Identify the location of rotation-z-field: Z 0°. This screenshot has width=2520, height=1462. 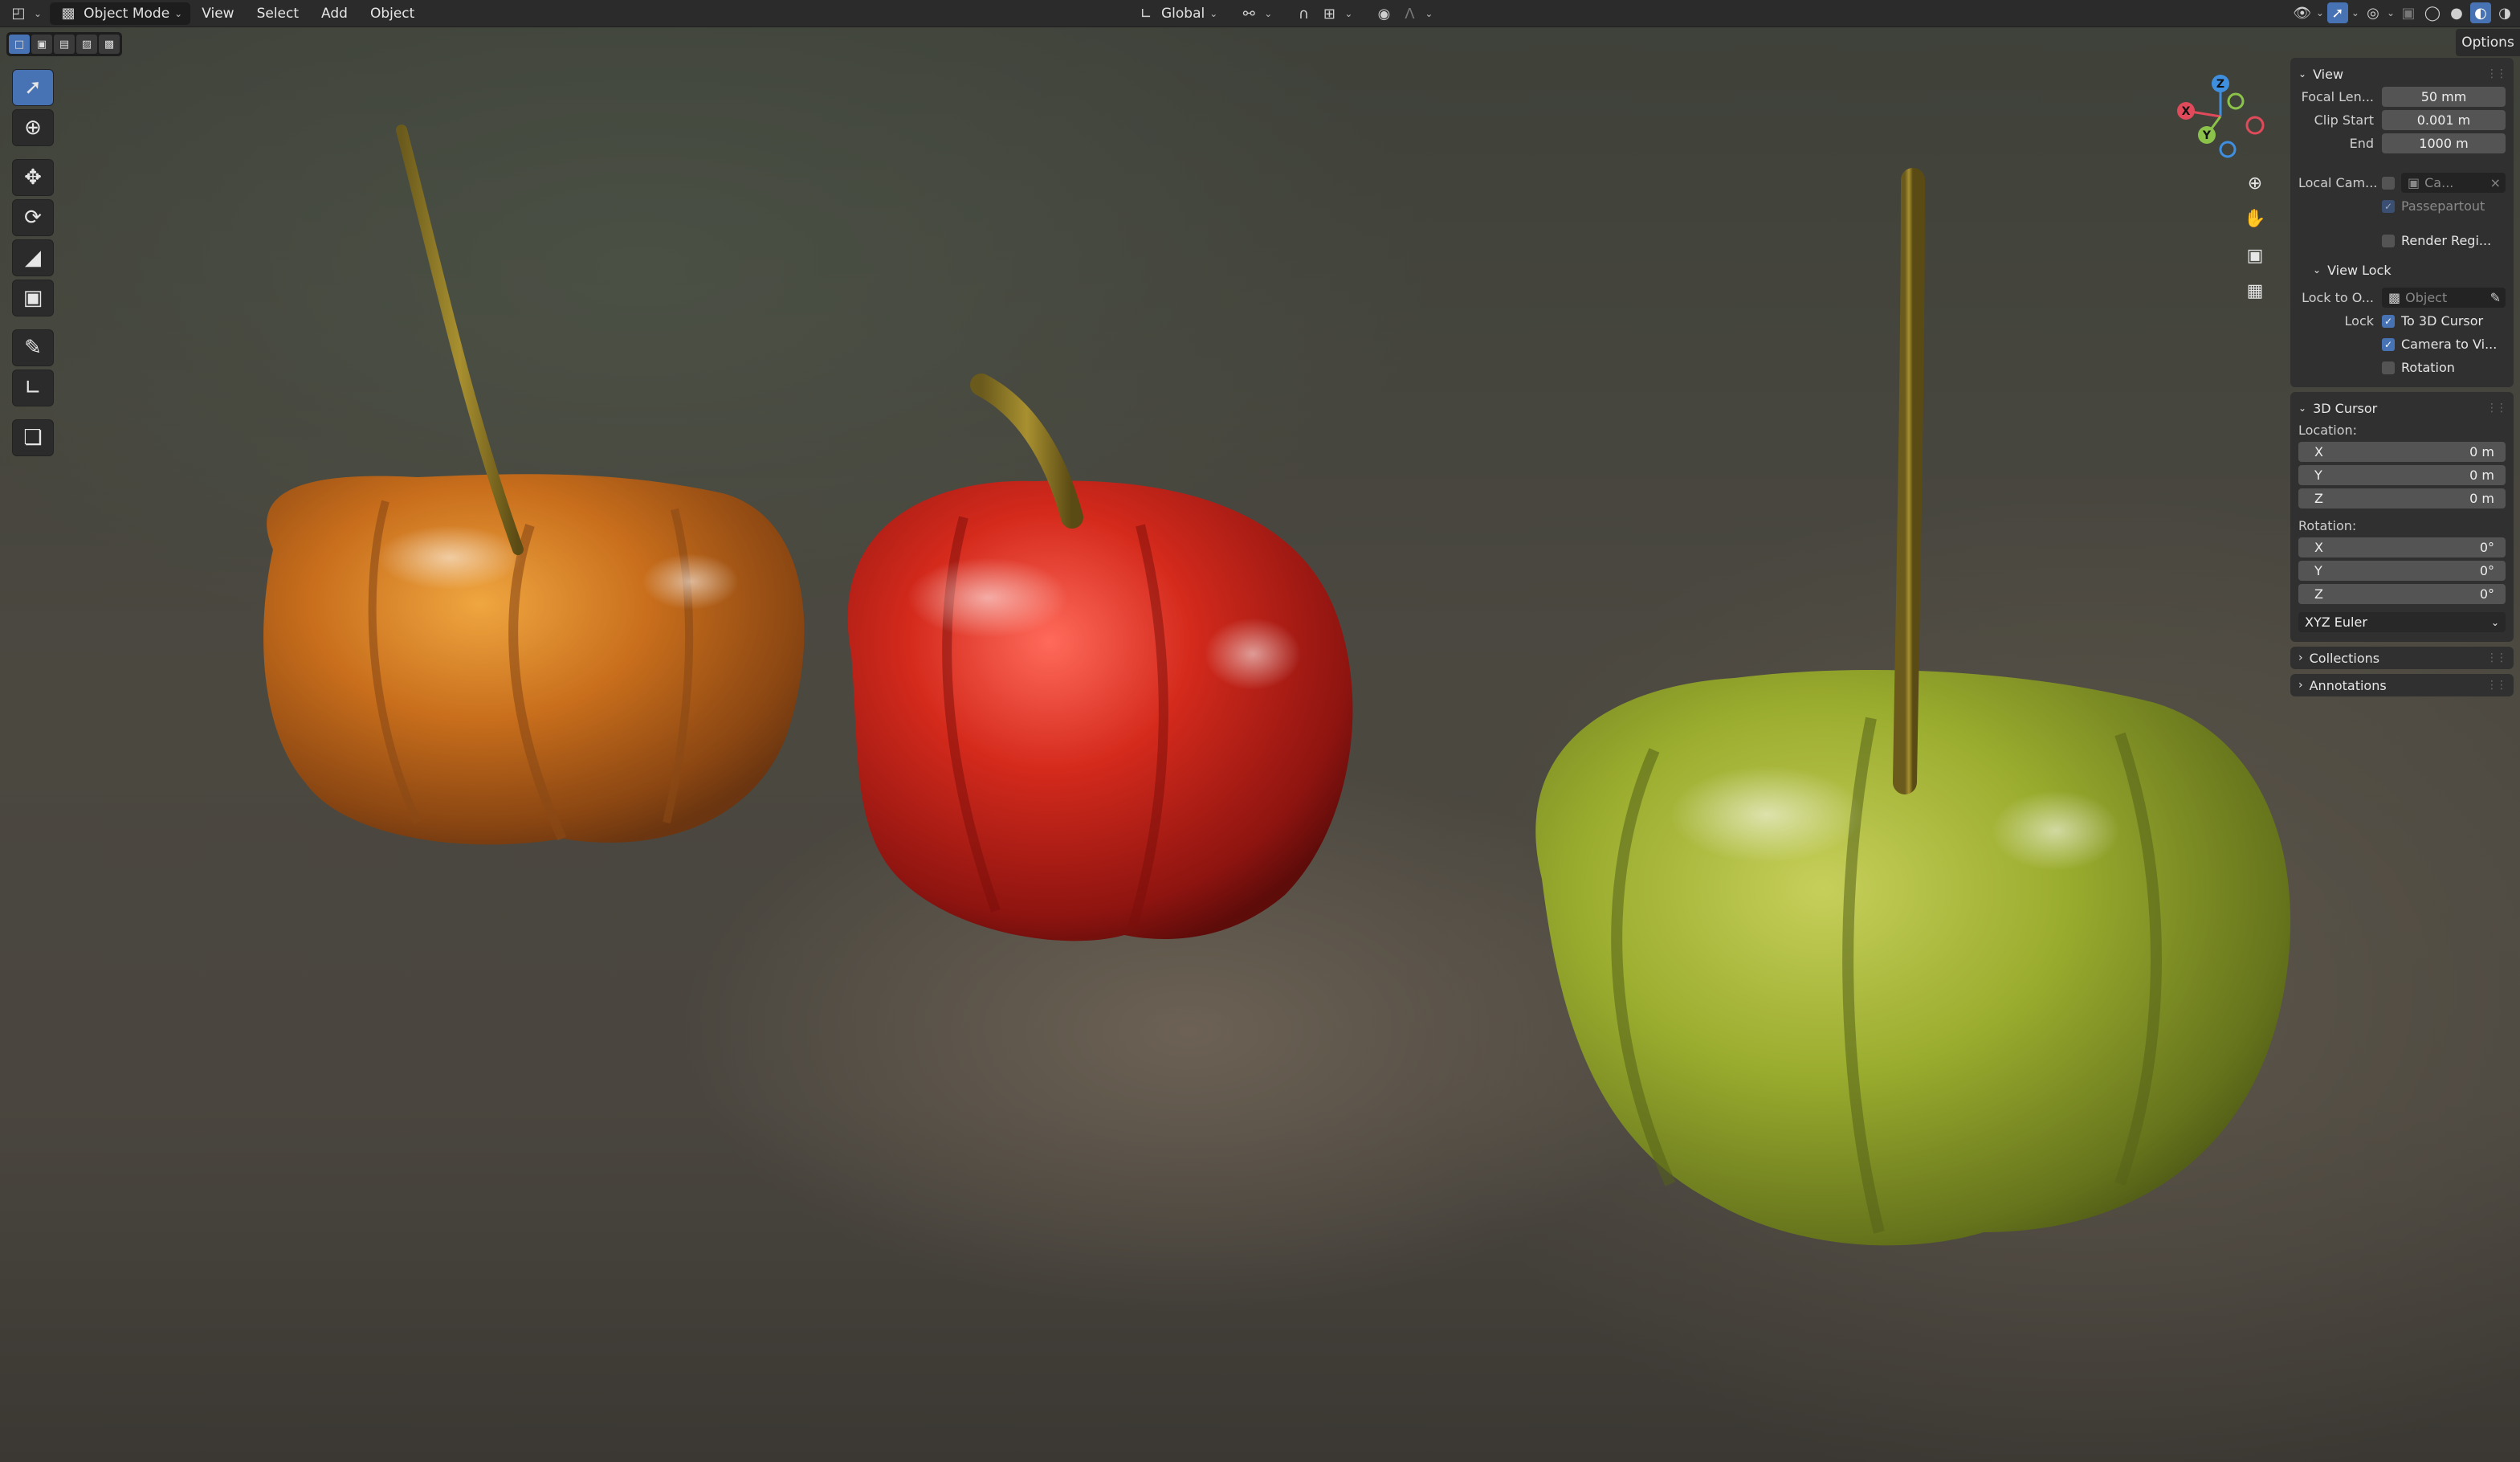
(2402, 594).